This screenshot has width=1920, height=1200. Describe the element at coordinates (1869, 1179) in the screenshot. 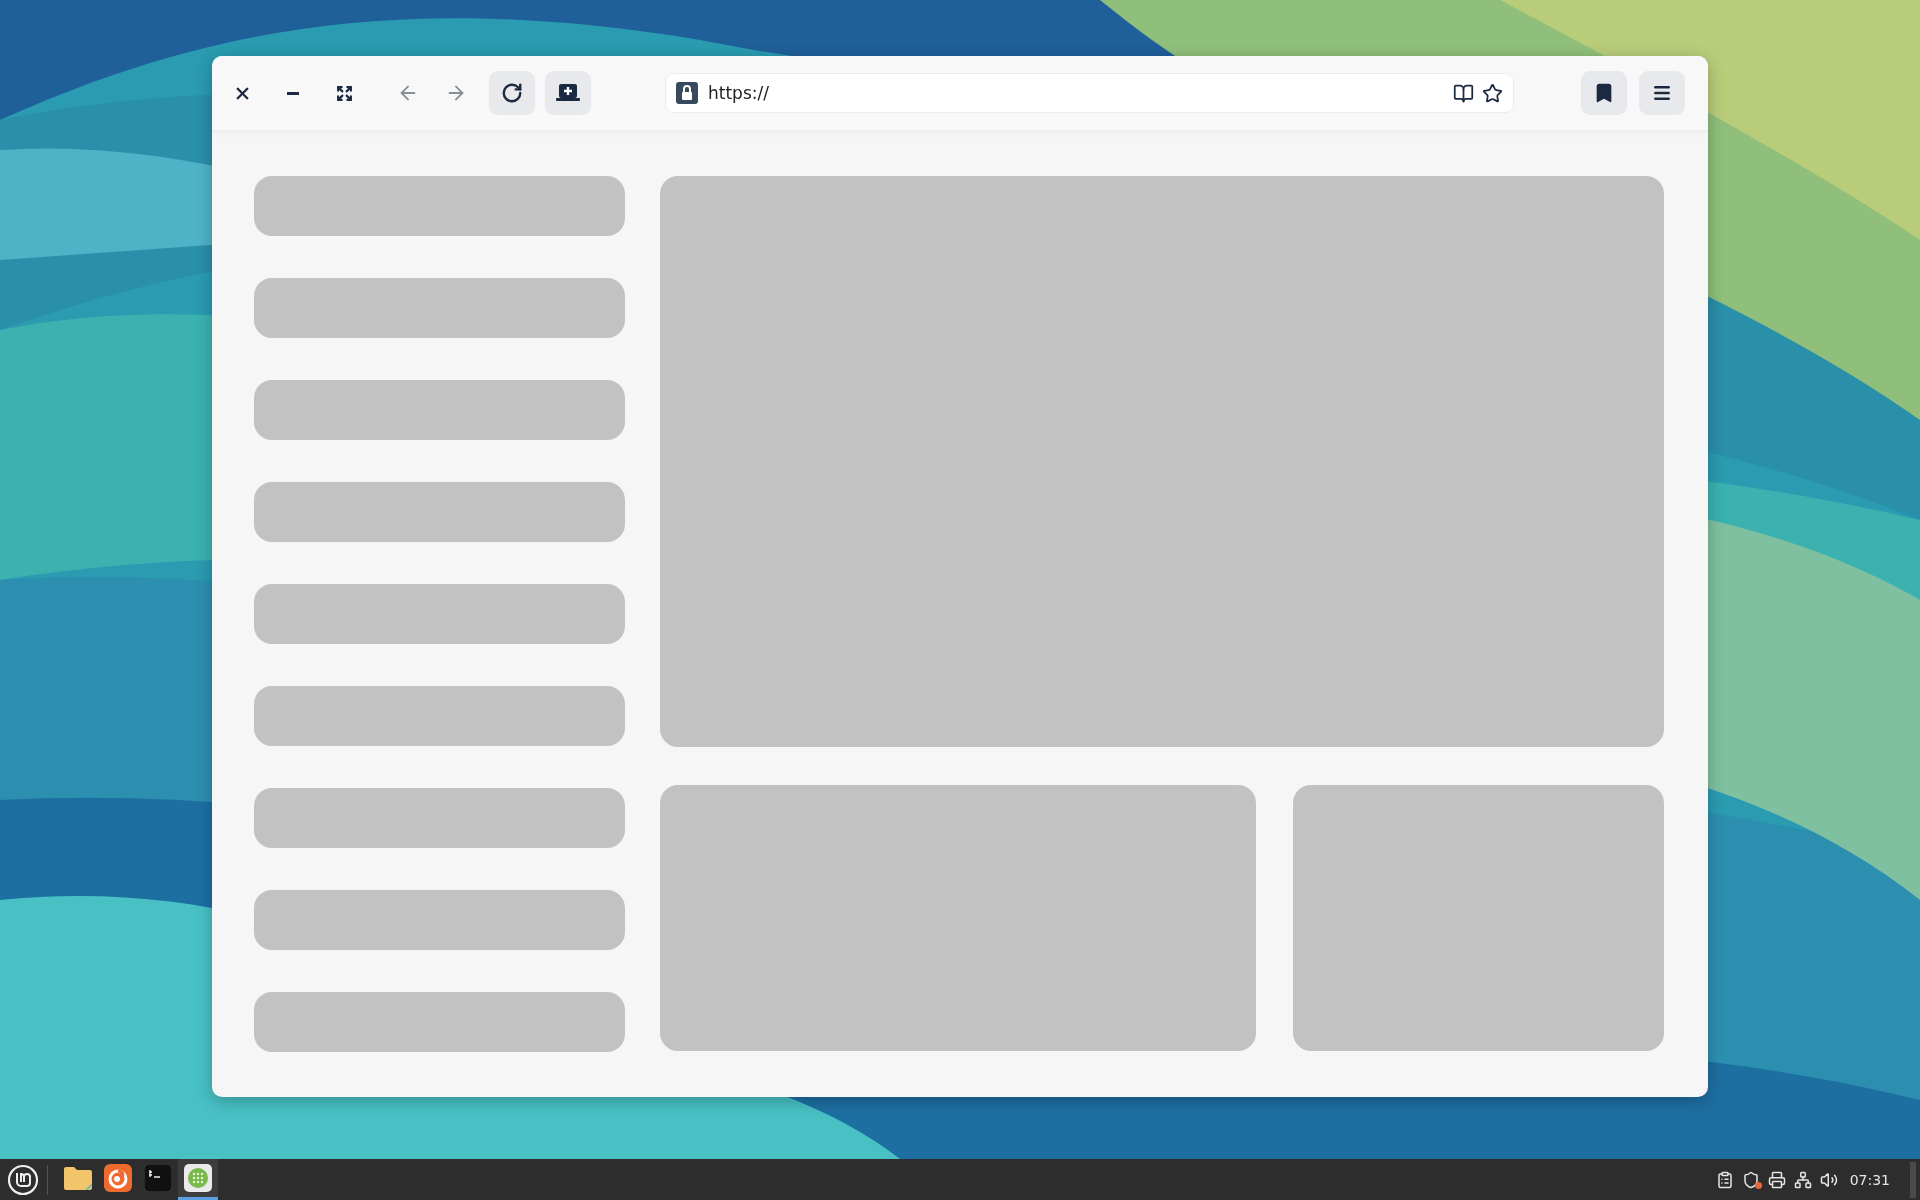

I see `clock: 07:31` at that location.